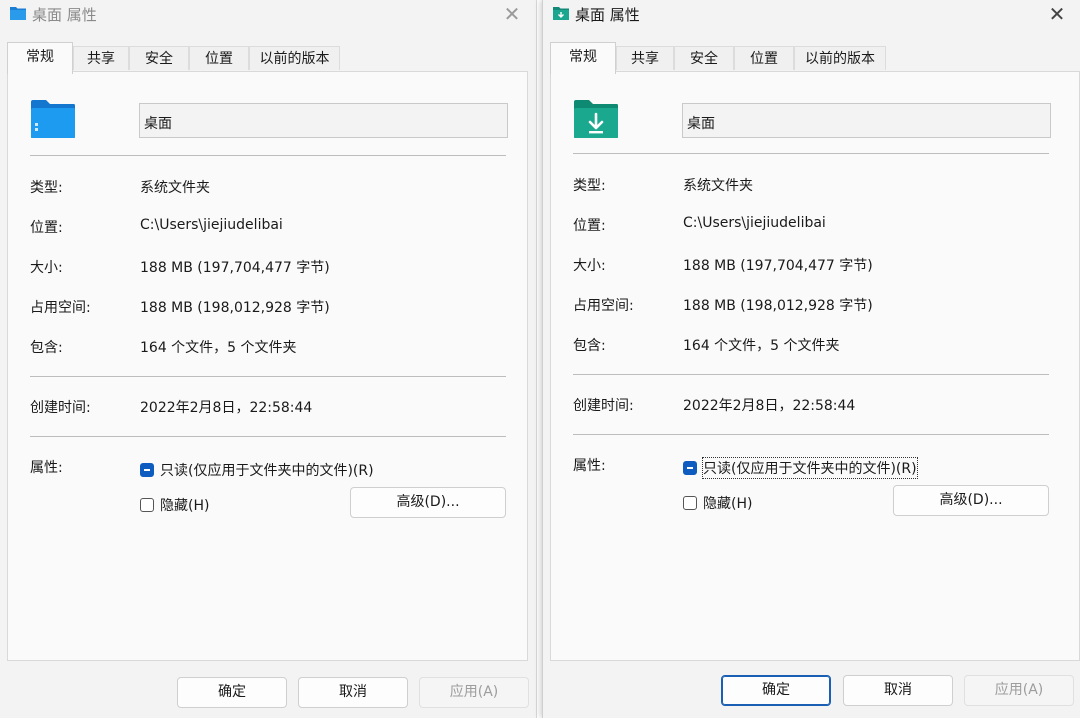 The image size is (1080, 718). I want to click on folder-small-icon, so click(18, 13).